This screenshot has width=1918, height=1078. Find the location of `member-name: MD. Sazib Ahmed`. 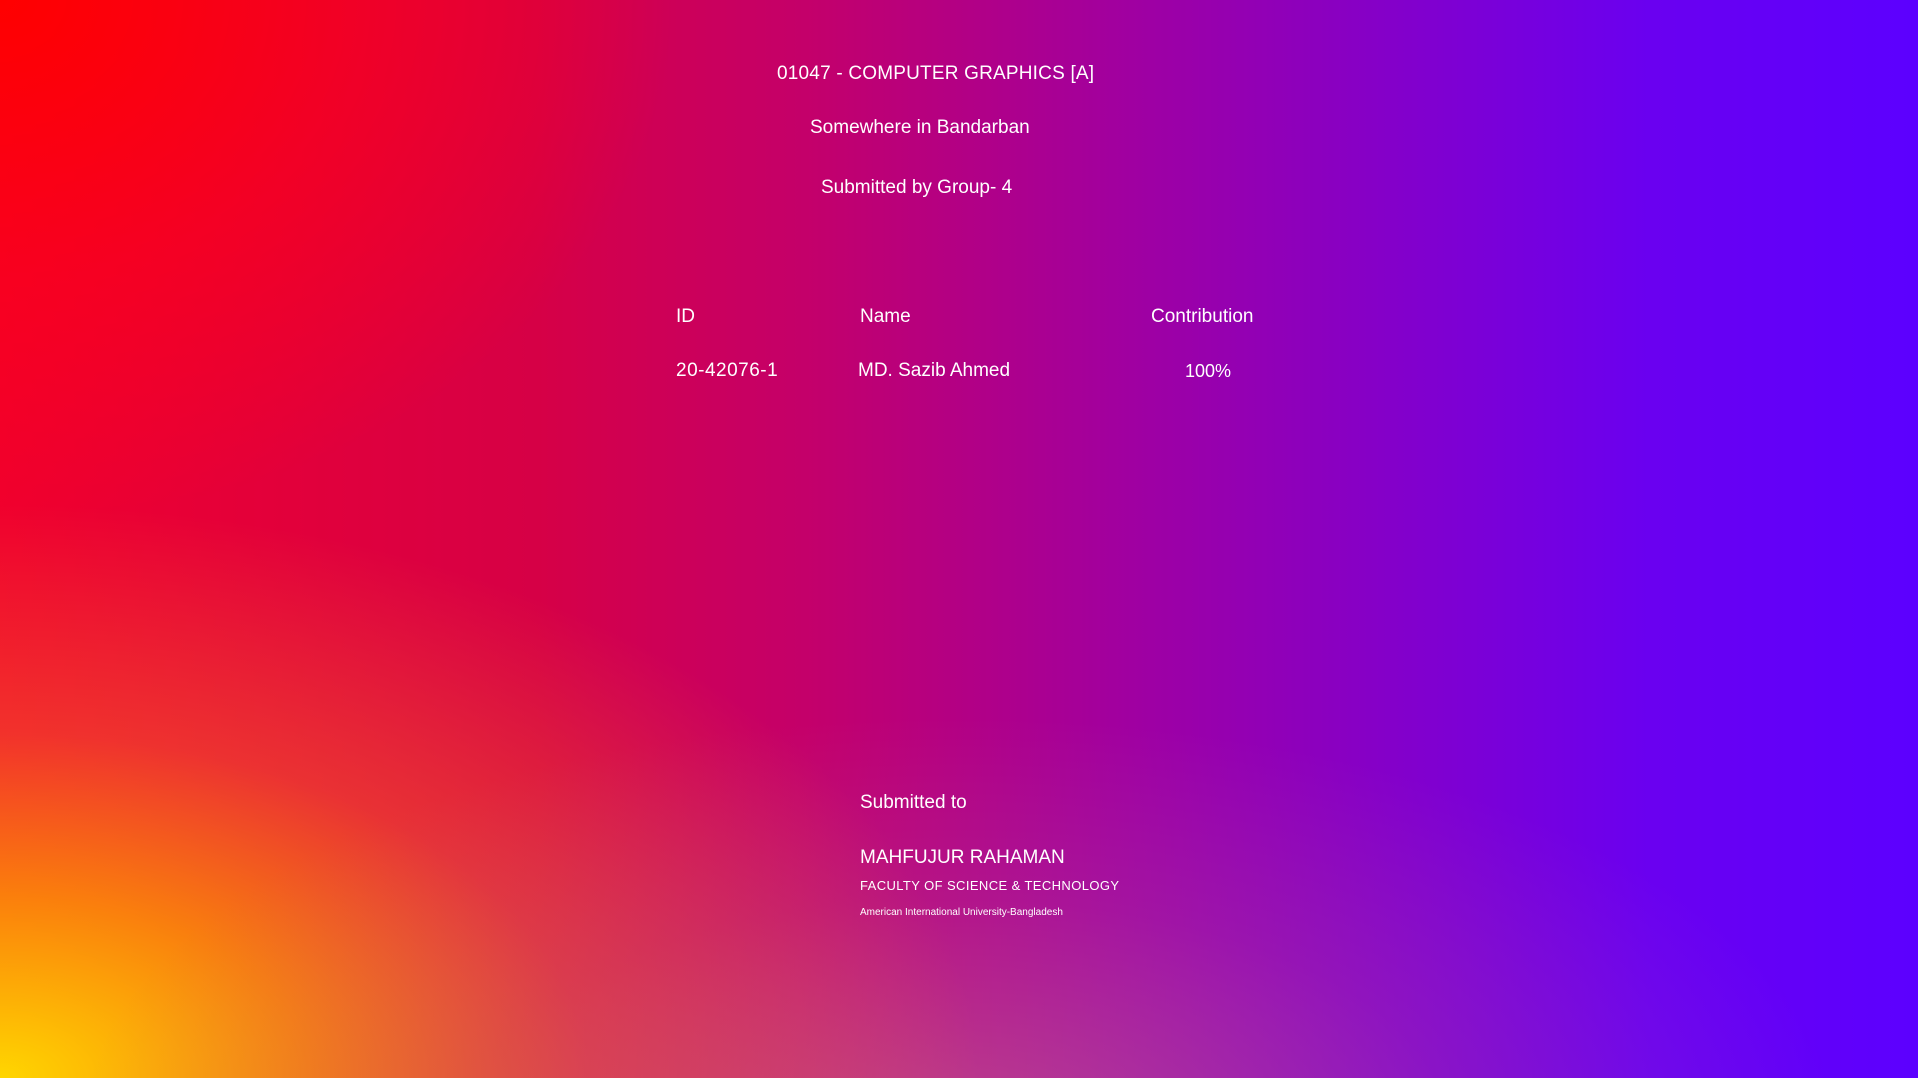

member-name: MD. Sazib Ahmed is located at coordinates (934, 370).